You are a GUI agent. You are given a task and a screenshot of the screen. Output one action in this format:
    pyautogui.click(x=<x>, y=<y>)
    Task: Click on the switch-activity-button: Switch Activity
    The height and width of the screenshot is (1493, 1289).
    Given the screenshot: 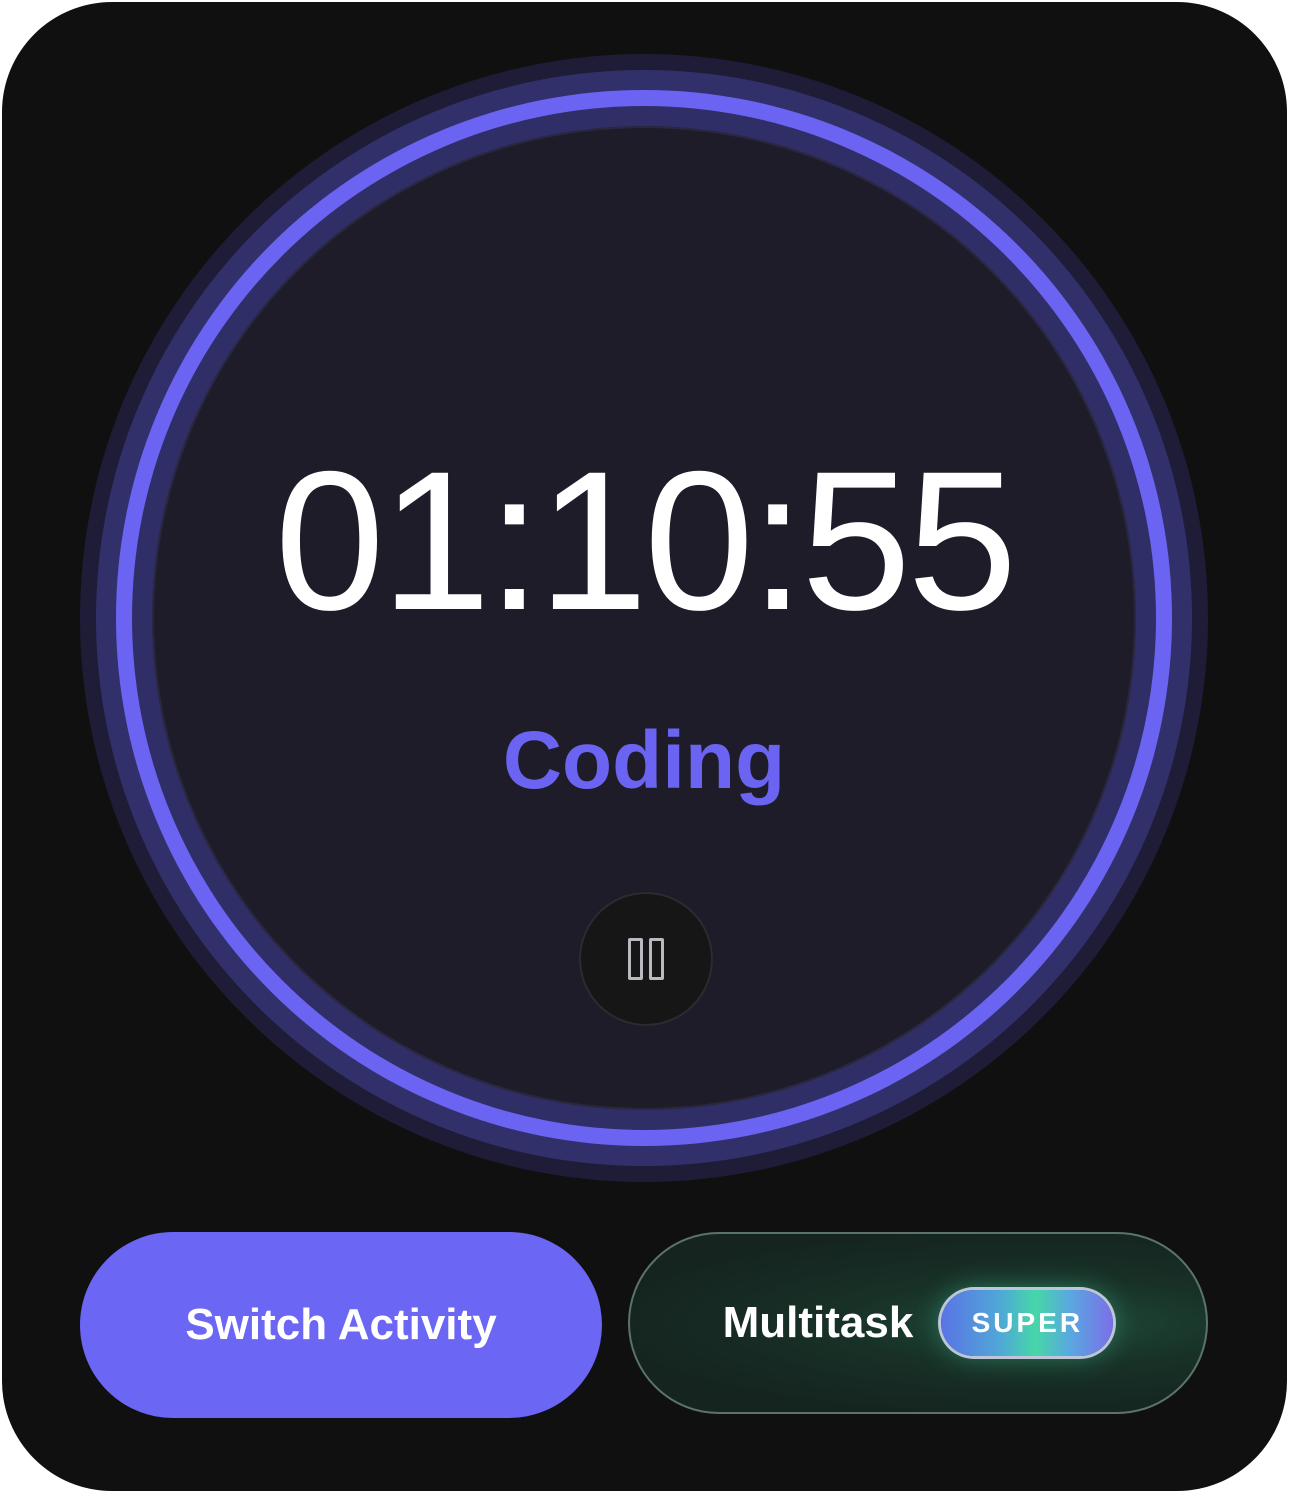 What is the action you would take?
    pyautogui.click(x=341, y=1325)
    